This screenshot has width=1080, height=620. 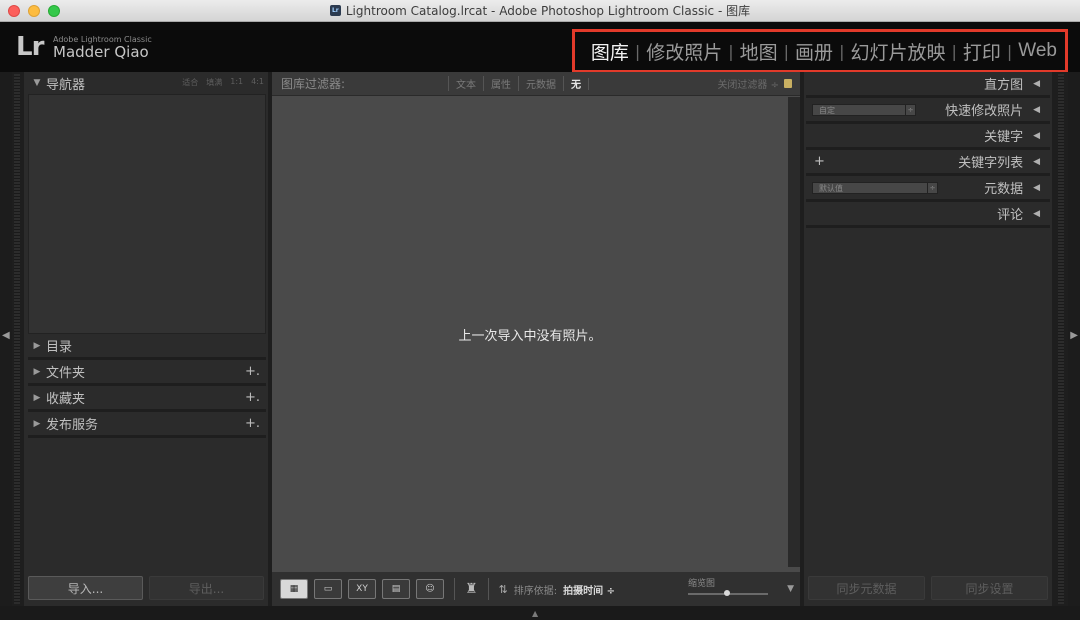 I want to click on grid-view-icon: ▦, so click(x=294, y=589).